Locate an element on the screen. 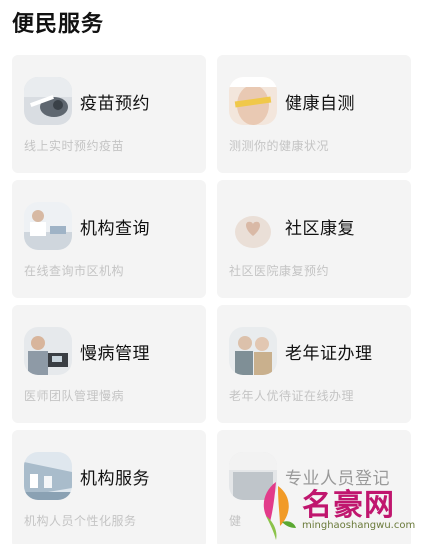 This screenshot has width=423, height=544. service-label: 慢病管理 is located at coordinates (115, 354).